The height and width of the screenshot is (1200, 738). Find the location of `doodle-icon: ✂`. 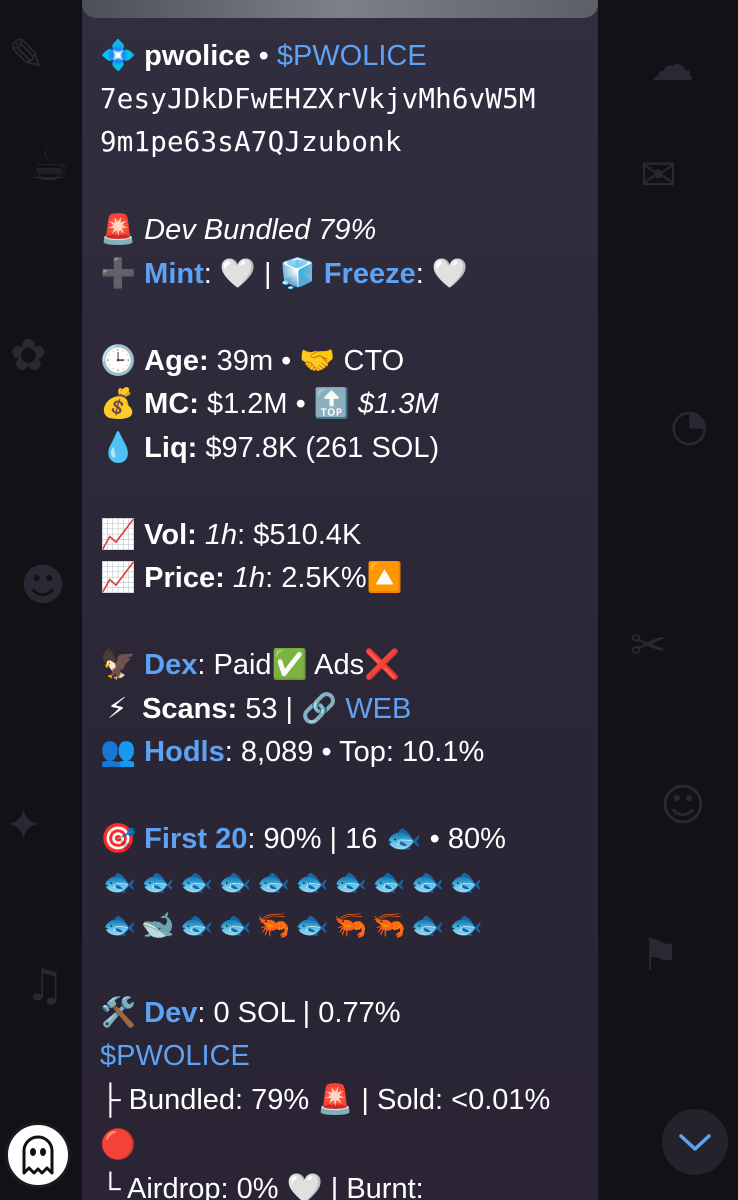

doodle-icon: ✂ is located at coordinates (648, 645).